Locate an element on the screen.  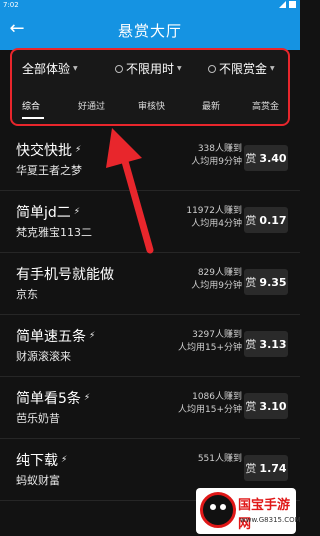
filter-reward-label: 不限赏金 is located at coordinates (243, 69).